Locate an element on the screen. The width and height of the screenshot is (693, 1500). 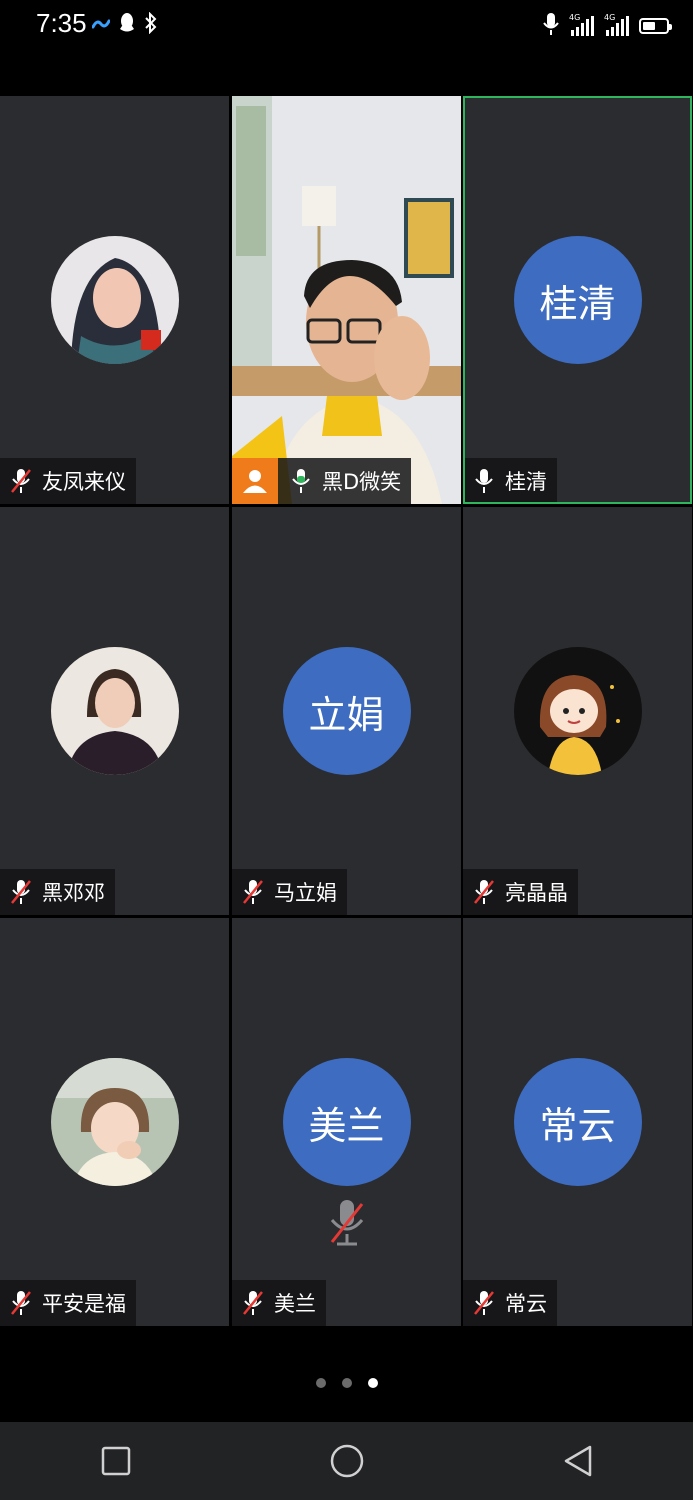
participant-name: 桂清 is located at coordinates (526, 482).